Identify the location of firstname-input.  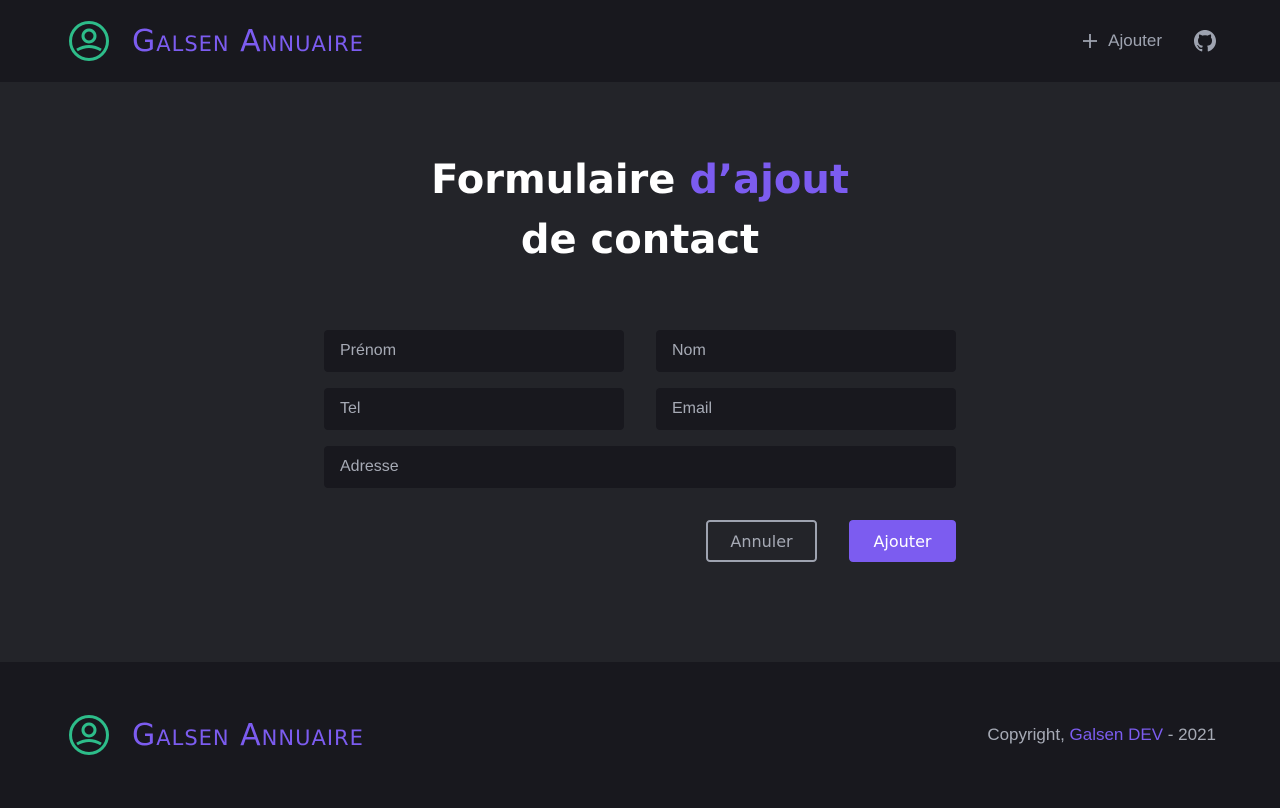
(474, 351).